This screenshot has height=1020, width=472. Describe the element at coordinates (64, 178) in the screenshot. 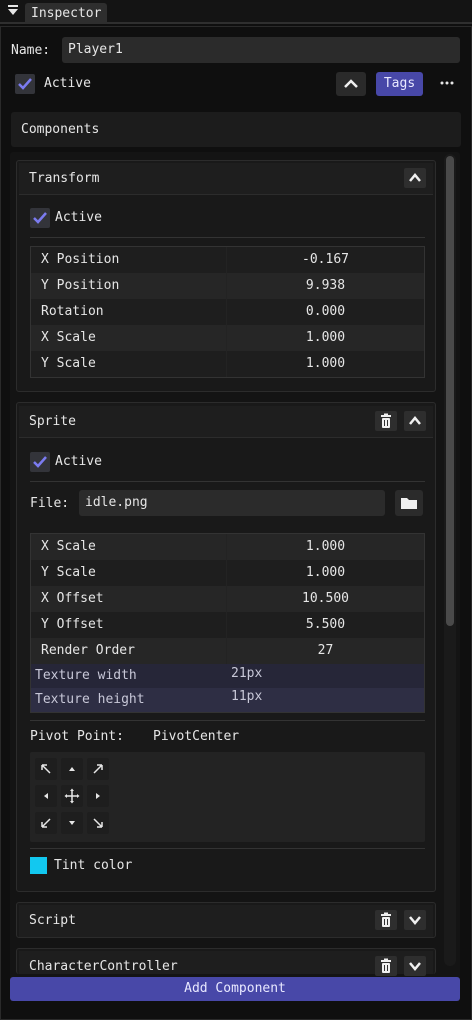

I see `transform-title: Transform` at that location.